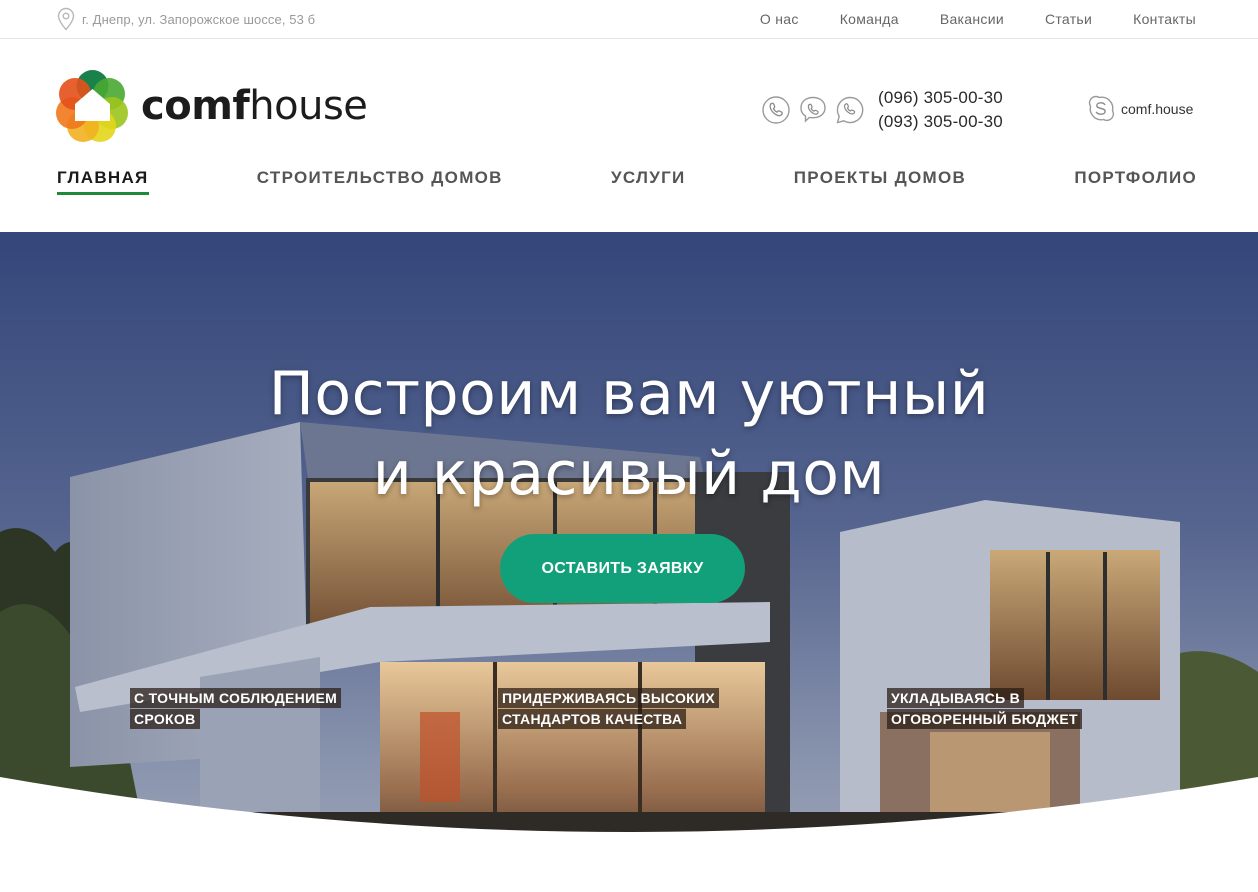  I want to click on top-link-team: Команда, so click(869, 19).